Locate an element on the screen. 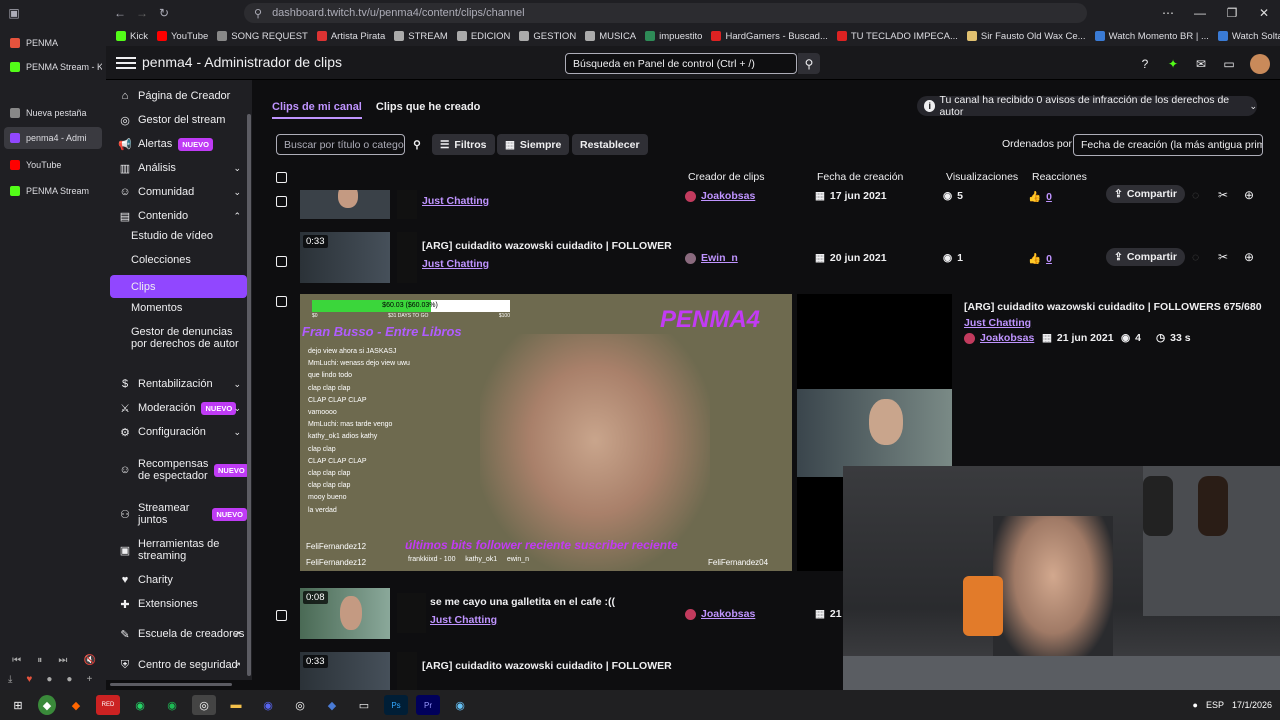 Image resolution: width=1280 pixels, height=720 pixels. bookmark-item: GESTION is located at coordinates (547, 36).